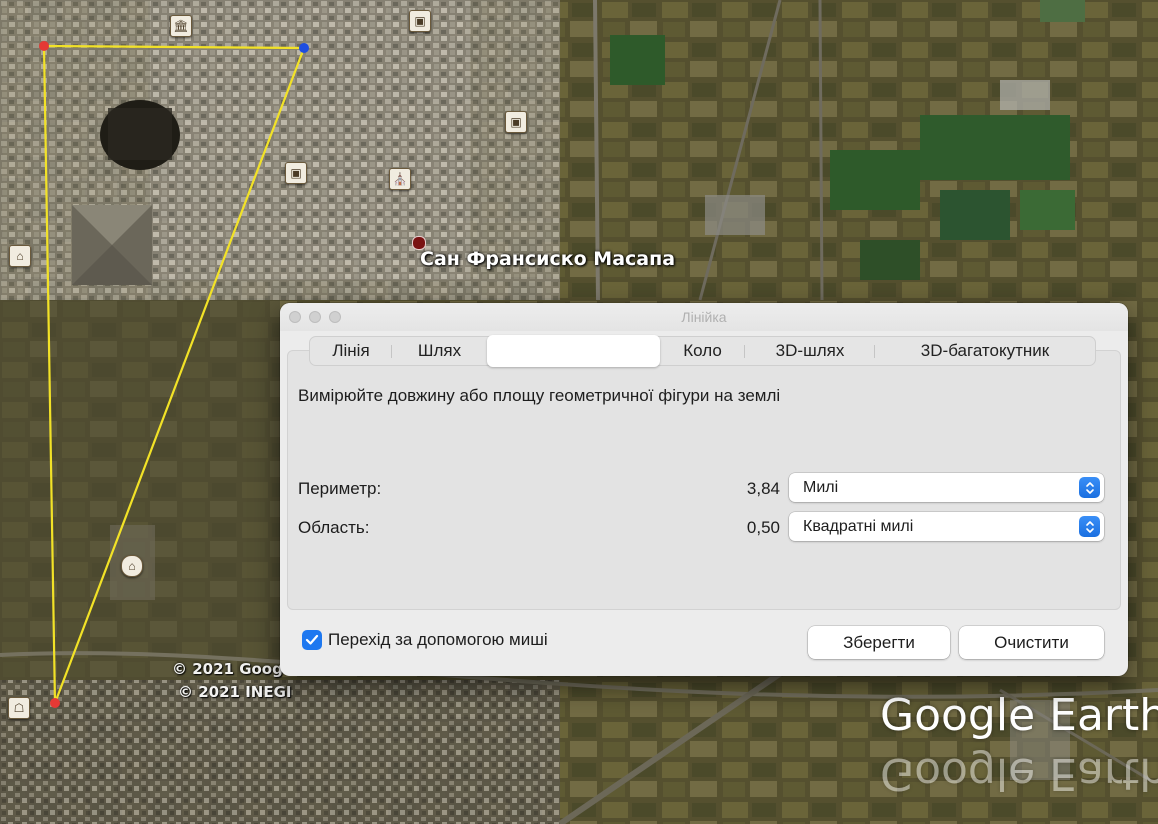 The width and height of the screenshot is (1158, 824). What do you see at coordinates (19, 708) in the screenshot?
I see `hotel-icon: ☖` at bounding box center [19, 708].